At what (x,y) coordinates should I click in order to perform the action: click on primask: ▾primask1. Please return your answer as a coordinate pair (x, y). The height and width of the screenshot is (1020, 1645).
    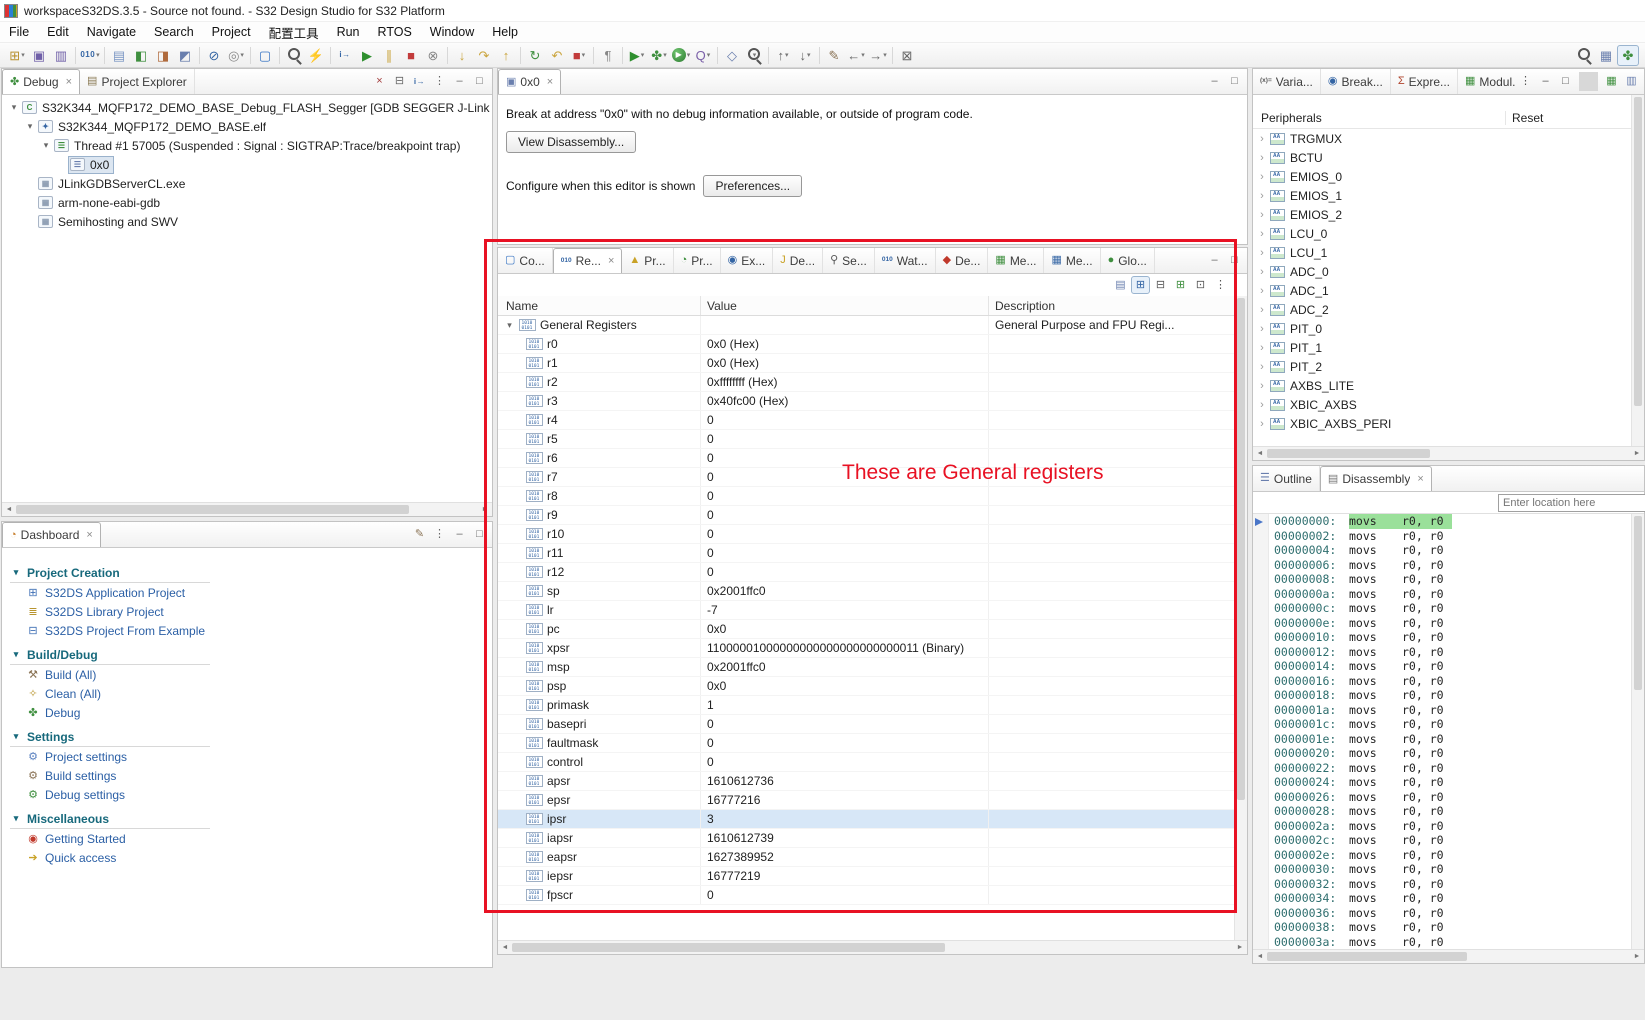
    Looking at the image, I should click on (866, 705).